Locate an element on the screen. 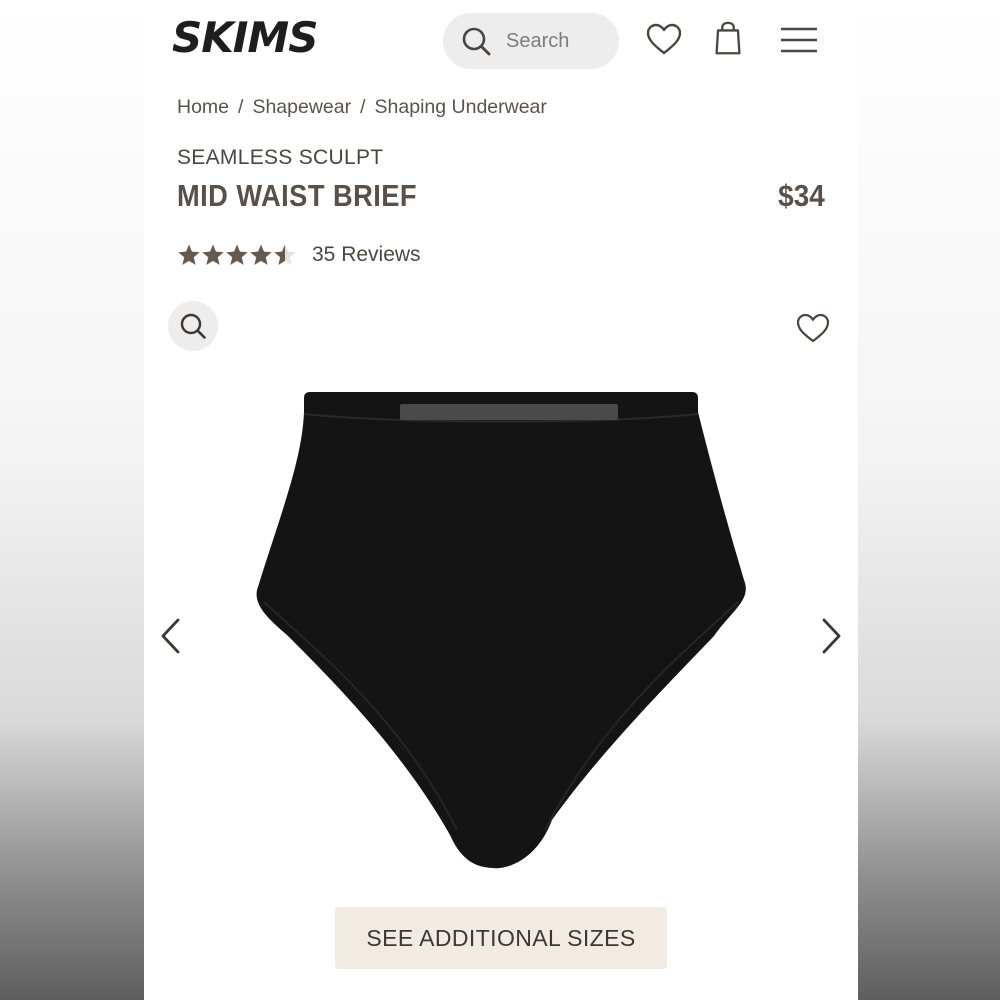 This screenshot has width=1000, height=1000. heart-icon is located at coordinates (664, 40).